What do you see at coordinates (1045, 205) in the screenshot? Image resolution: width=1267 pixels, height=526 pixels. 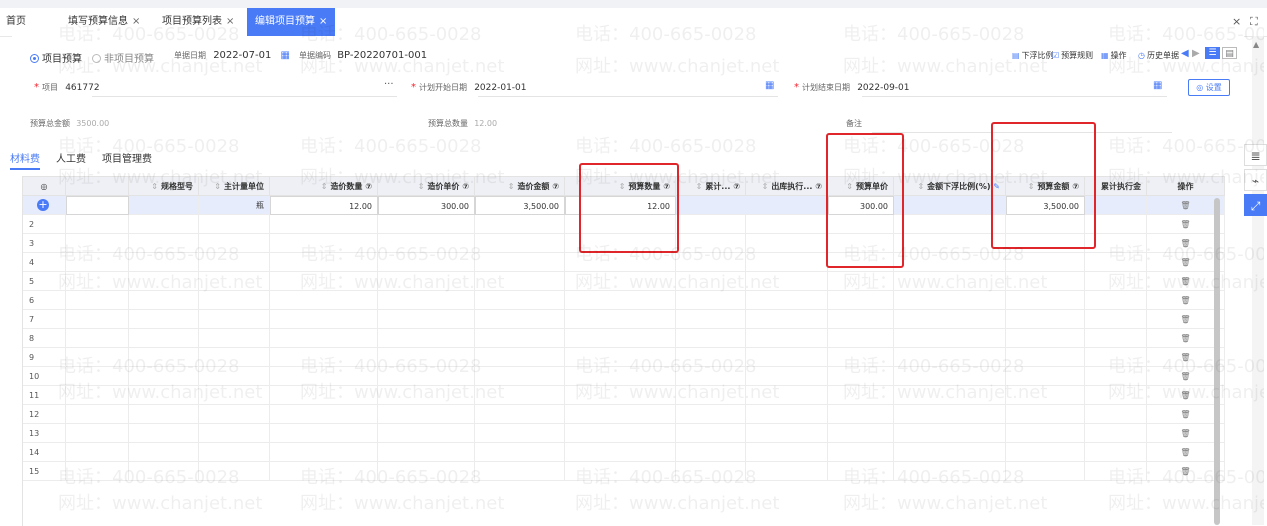 I see `row-1-budget-amount: 3,500.00` at bounding box center [1045, 205].